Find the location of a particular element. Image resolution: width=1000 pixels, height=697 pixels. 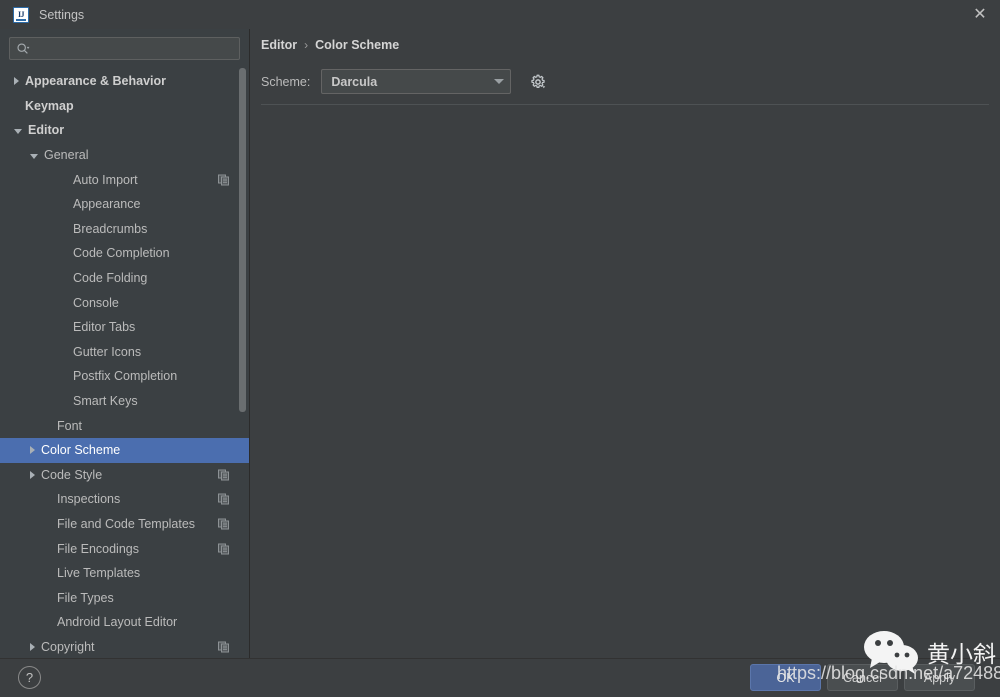

apply-button: Apply is located at coordinates (939, 677).